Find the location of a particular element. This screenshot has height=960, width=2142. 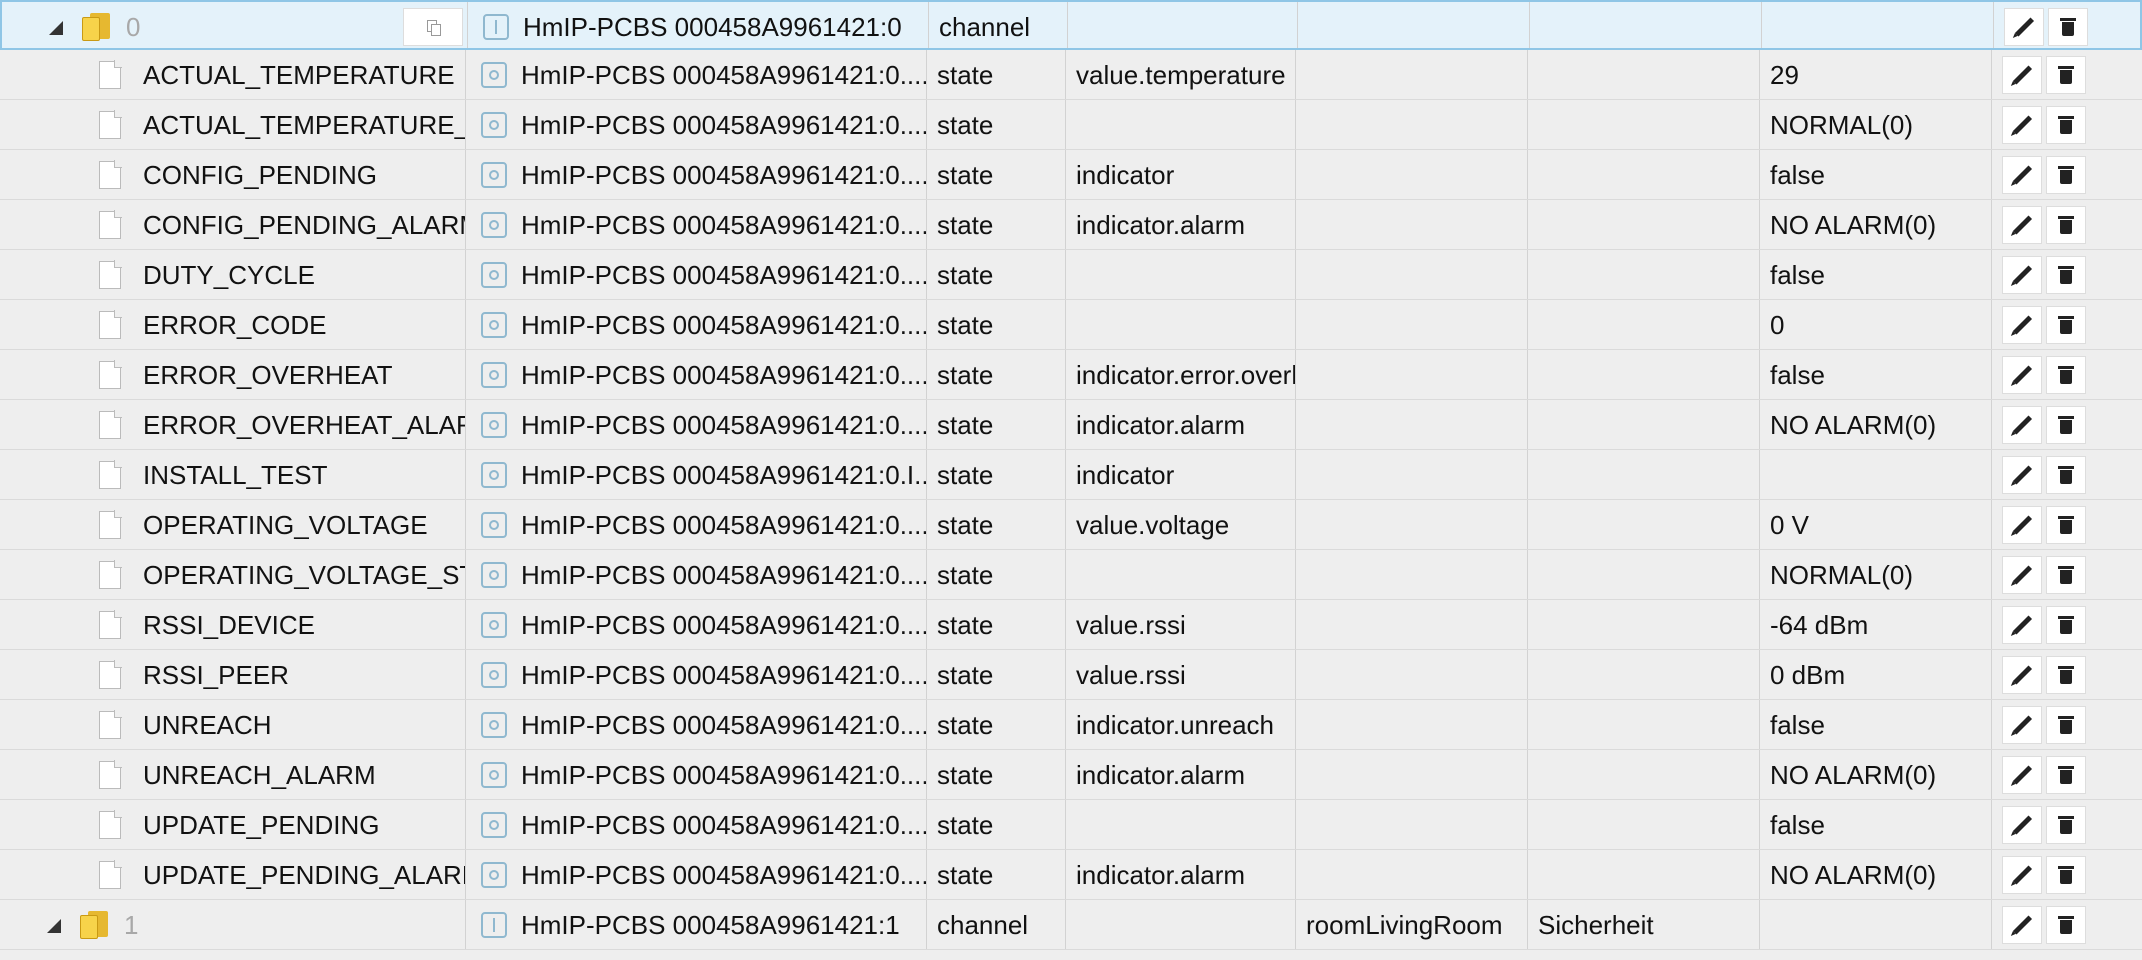

name-cell: CONFIG_PENDING_ALARM is located at coordinates (233, 224).